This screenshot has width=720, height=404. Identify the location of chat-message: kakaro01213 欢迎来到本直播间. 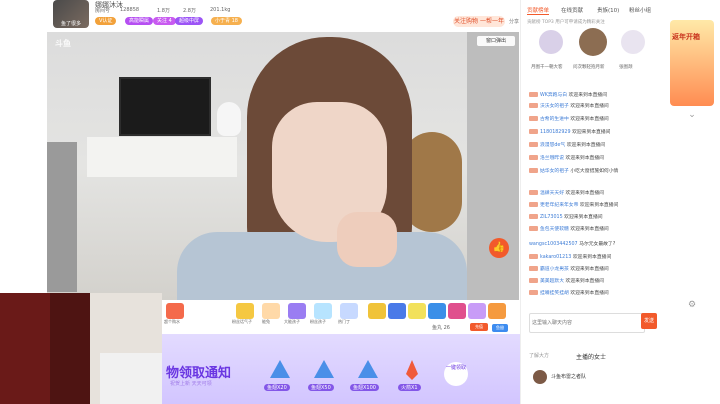
(570, 256).